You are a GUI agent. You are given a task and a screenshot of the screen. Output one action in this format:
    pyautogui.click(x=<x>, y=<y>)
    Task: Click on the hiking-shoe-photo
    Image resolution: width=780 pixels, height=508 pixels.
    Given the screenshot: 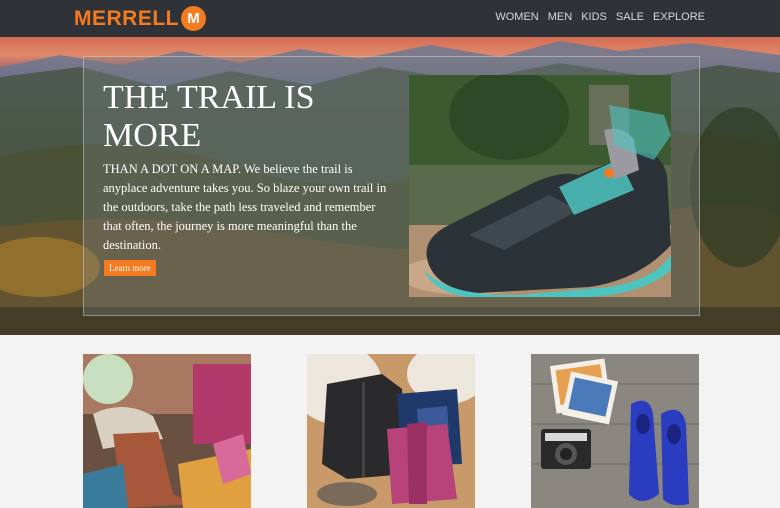 What is the action you would take?
    pyautogui.click(x=540, y=186)
    